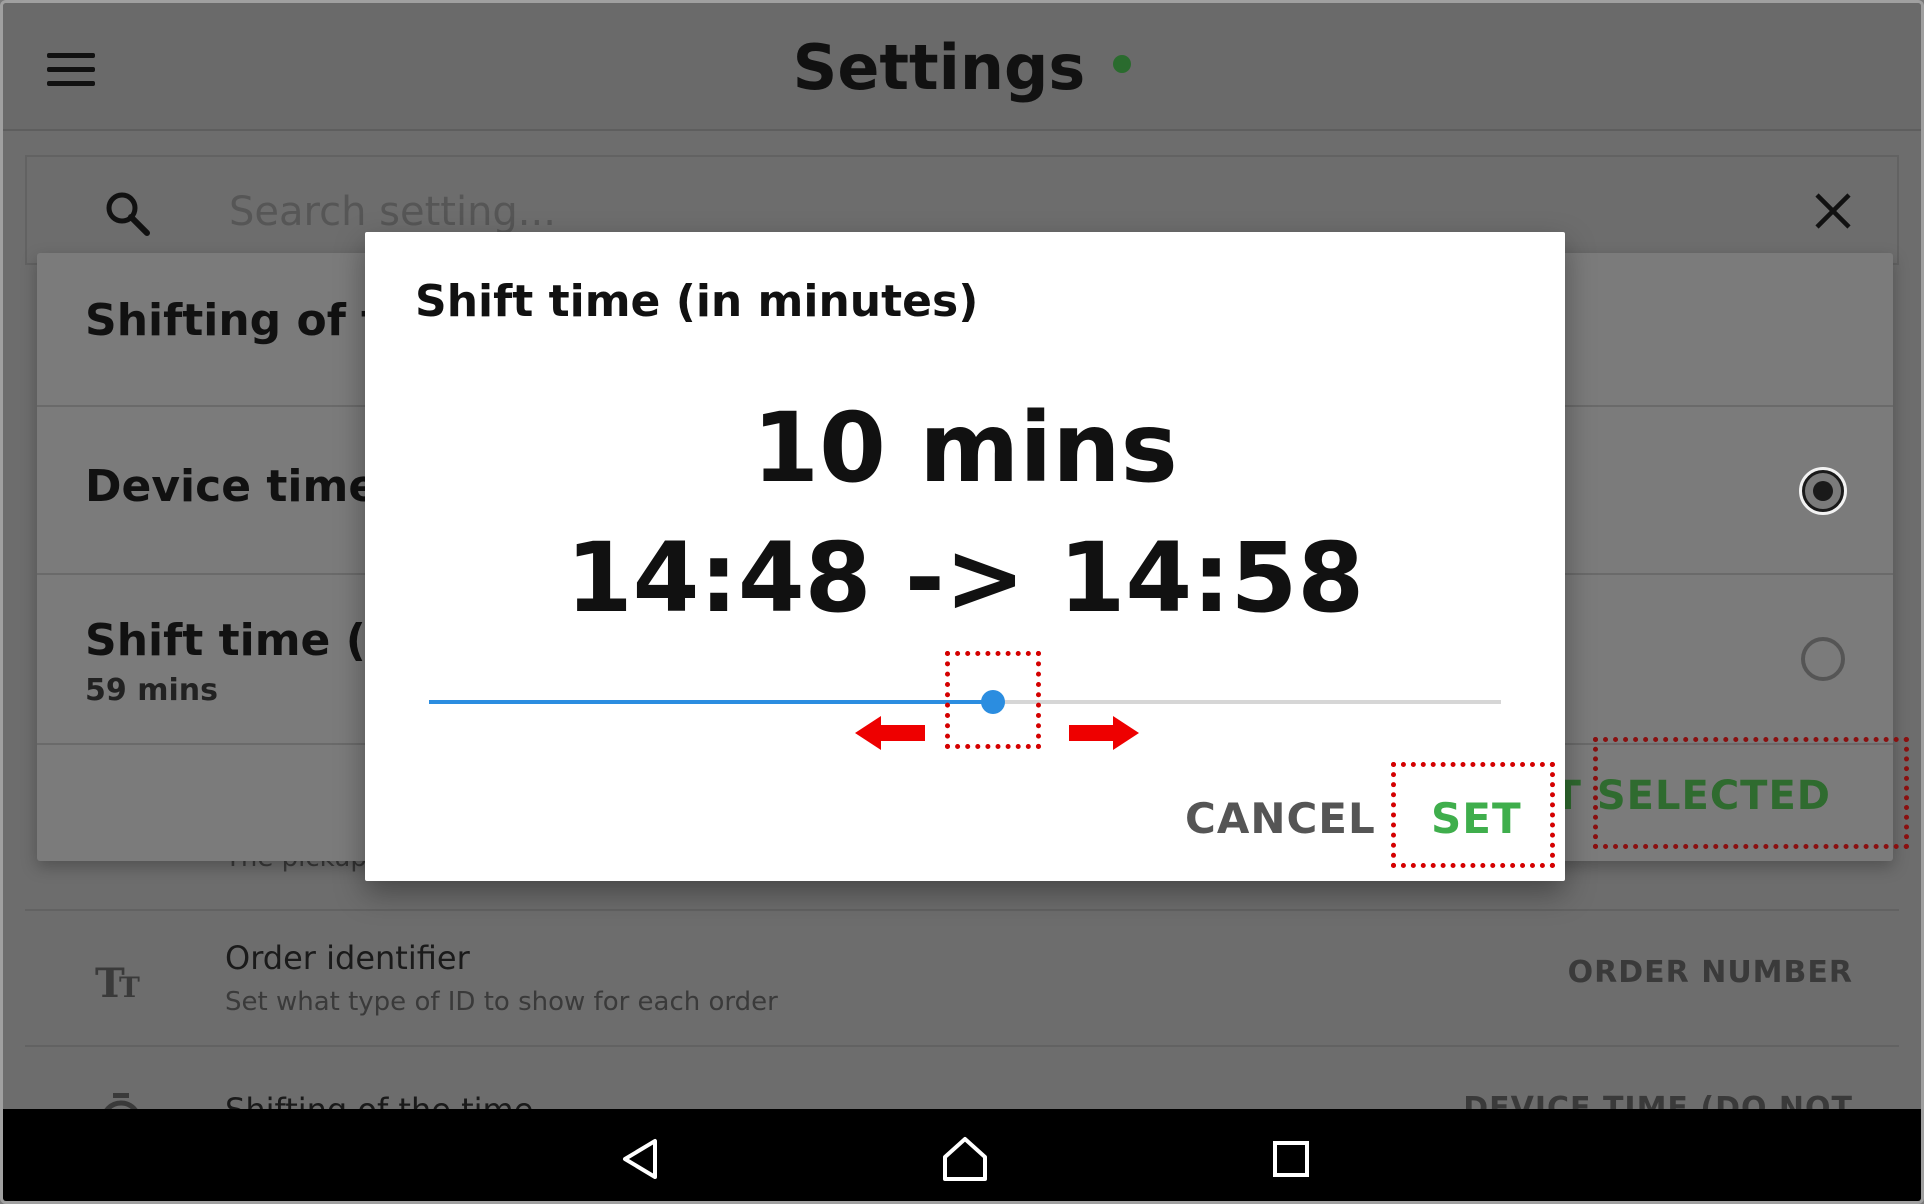 The height and width of the screenshot is (1204, 1924). I want to click on dialog-title: Shift time (in minutes), so click(697, 301).